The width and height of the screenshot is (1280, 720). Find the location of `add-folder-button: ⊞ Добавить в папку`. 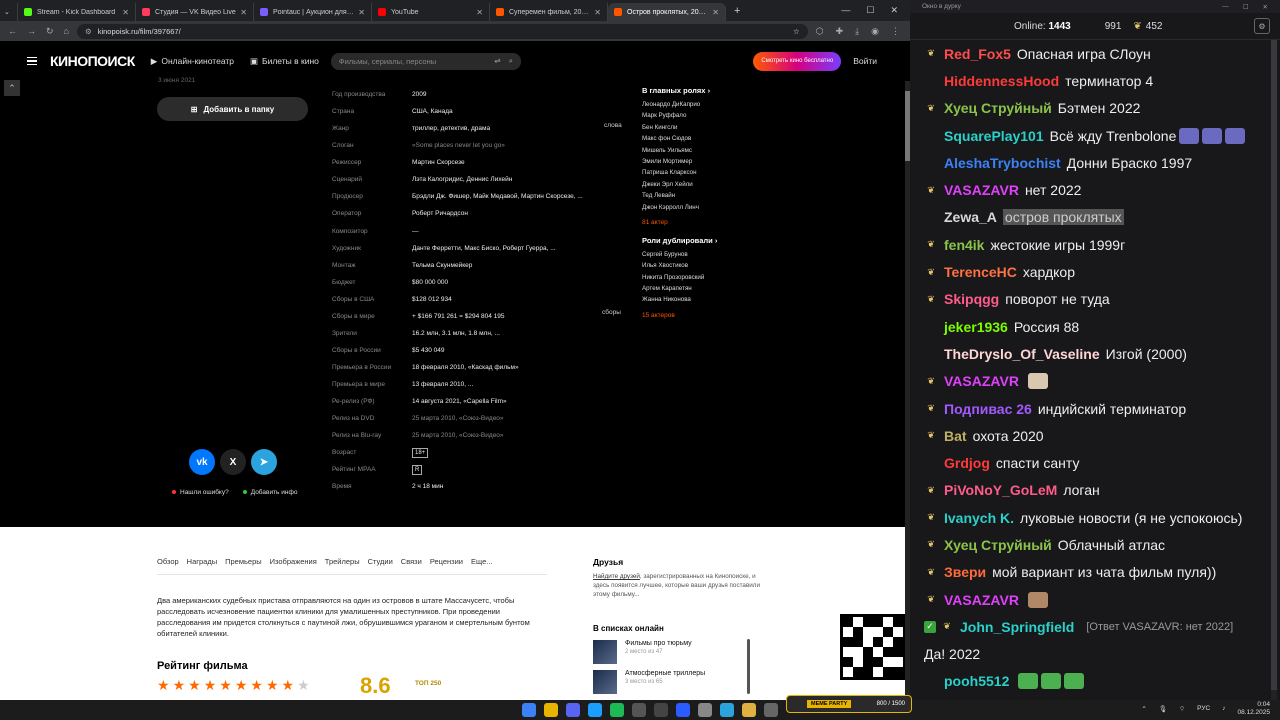

add-folder-button: ⊞ Добавить в папку is located at coordinates (232, 109).